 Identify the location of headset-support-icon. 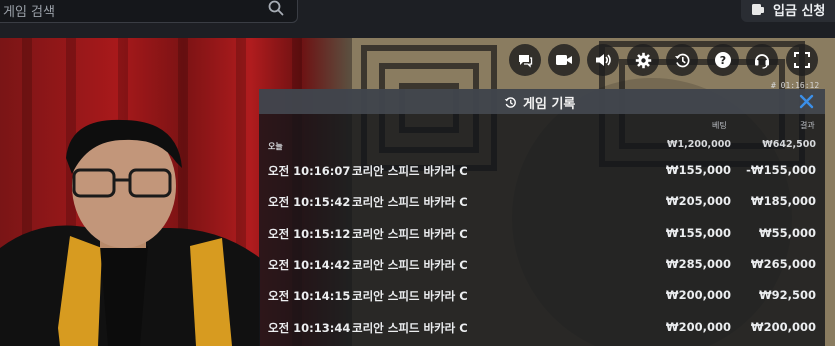
(762, 61).